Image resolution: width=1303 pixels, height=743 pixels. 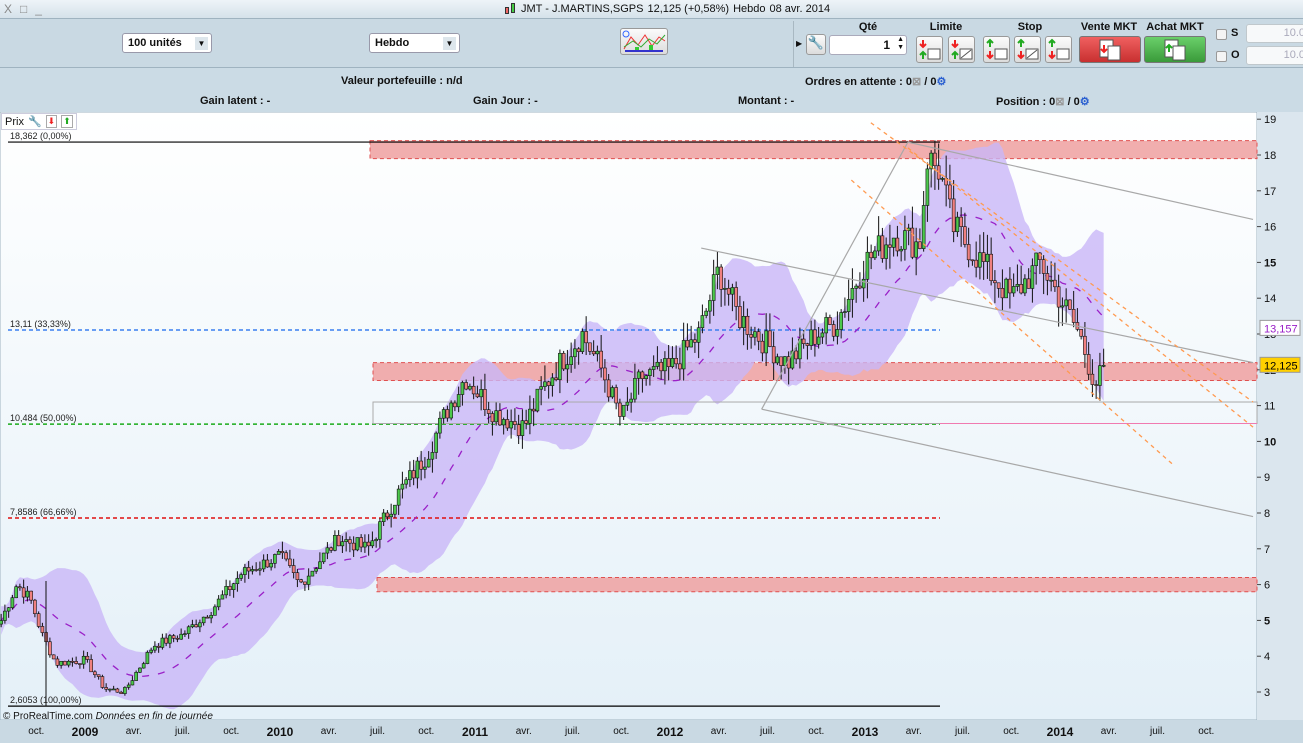 I want to click on cancel-orders-icon: ⊠, so click(x=916, y=82).